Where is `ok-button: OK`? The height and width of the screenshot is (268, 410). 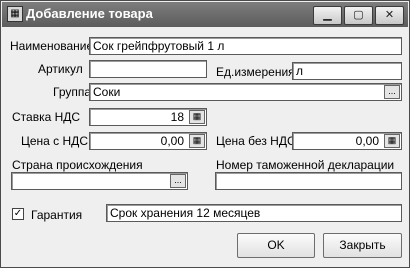
ok-button: OK is located at coordinates (276, 245).